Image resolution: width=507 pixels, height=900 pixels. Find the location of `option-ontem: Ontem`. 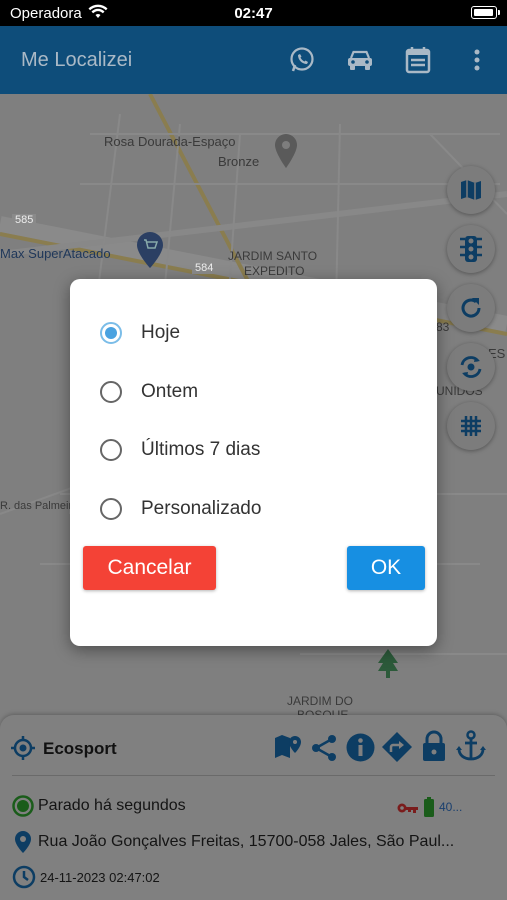

option-ontem: Ontem is located at coordinates (149, 392).